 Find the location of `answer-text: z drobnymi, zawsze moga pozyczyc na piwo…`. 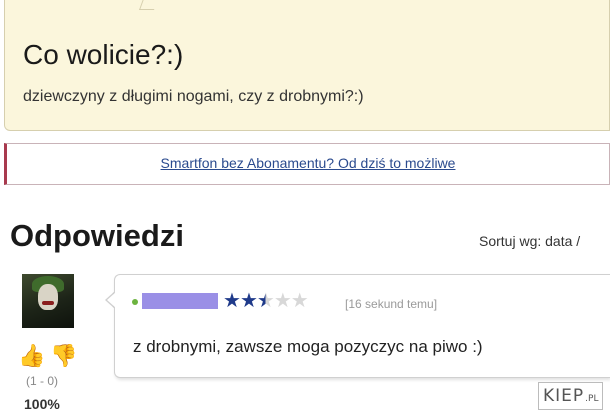

answer-text: z drobnymi, zawsze moga pozyczyc na piwo… is located at coordinates (308, 346).